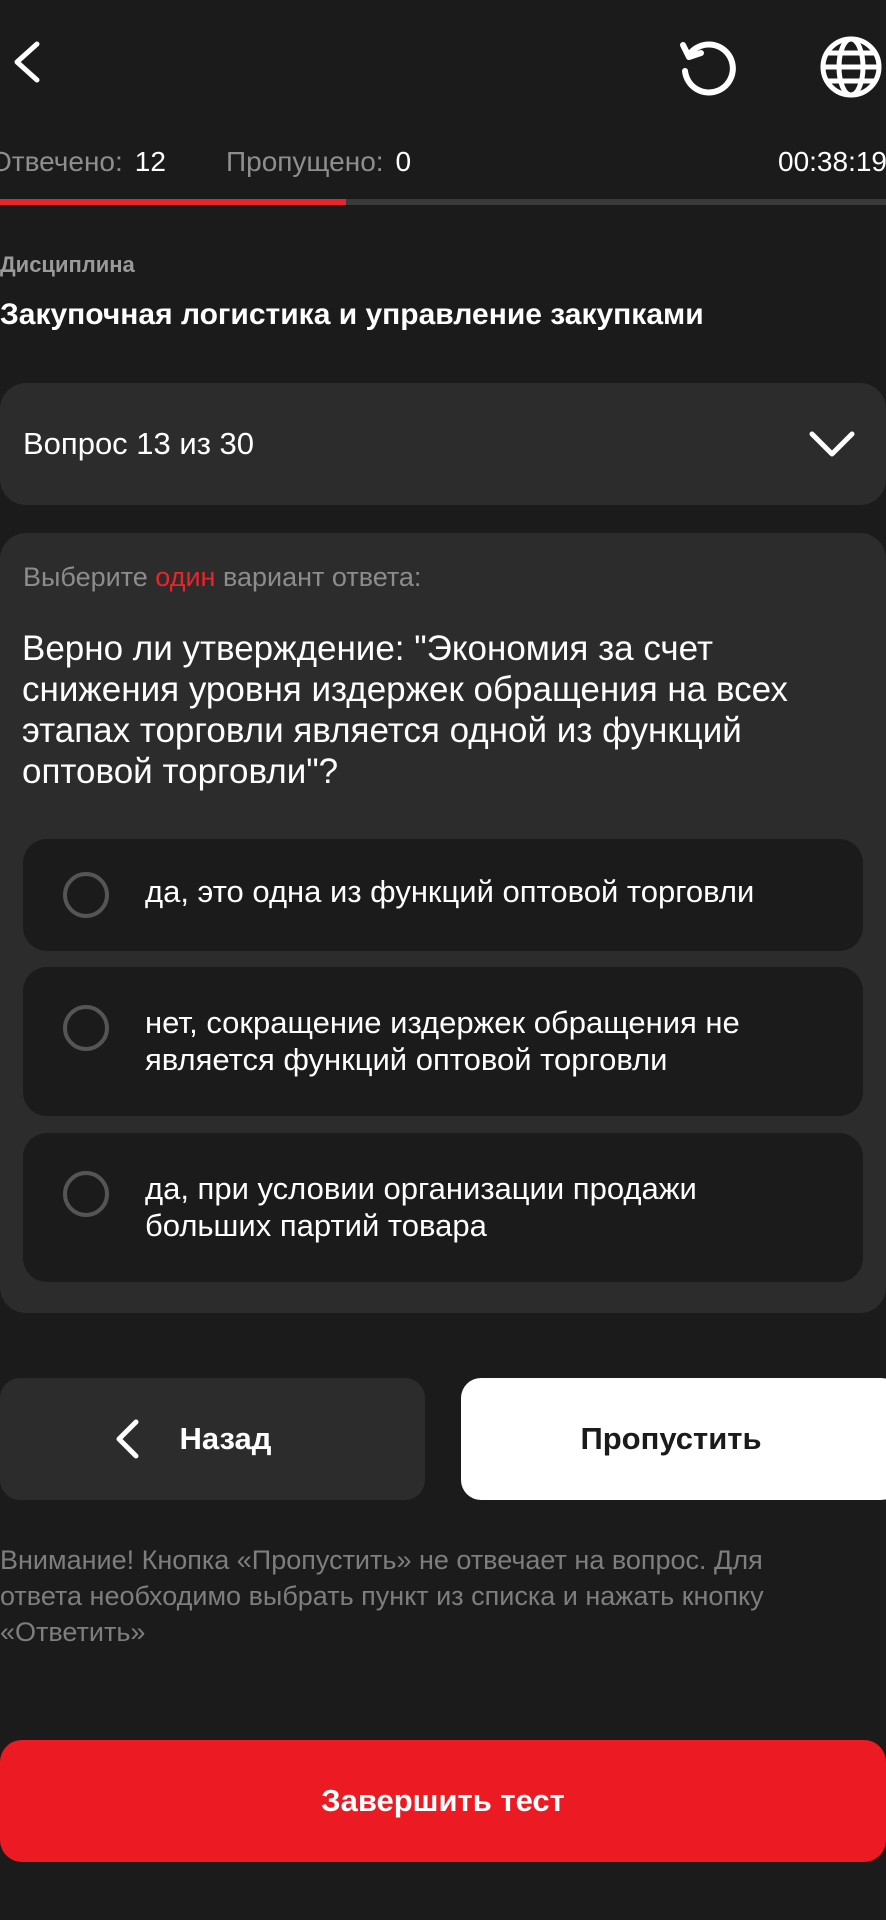 This screenshot has width=886, height=1920. Describe the element at coordinates (443, 202) in the screenshot. I see `progress-bar` at that location.